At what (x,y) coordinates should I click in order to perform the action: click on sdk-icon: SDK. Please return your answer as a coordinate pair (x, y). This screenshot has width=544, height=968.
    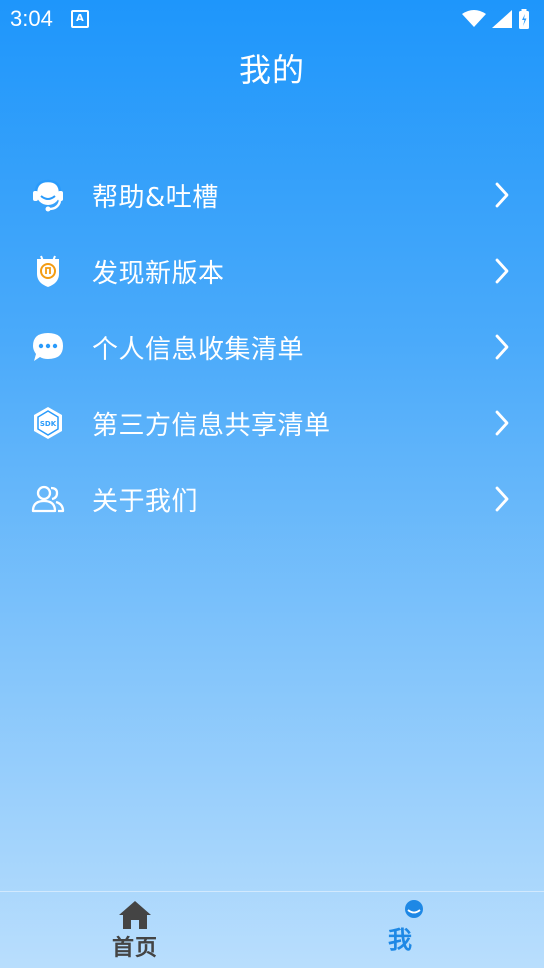
    Looking at the image, I should click on (48, 423).